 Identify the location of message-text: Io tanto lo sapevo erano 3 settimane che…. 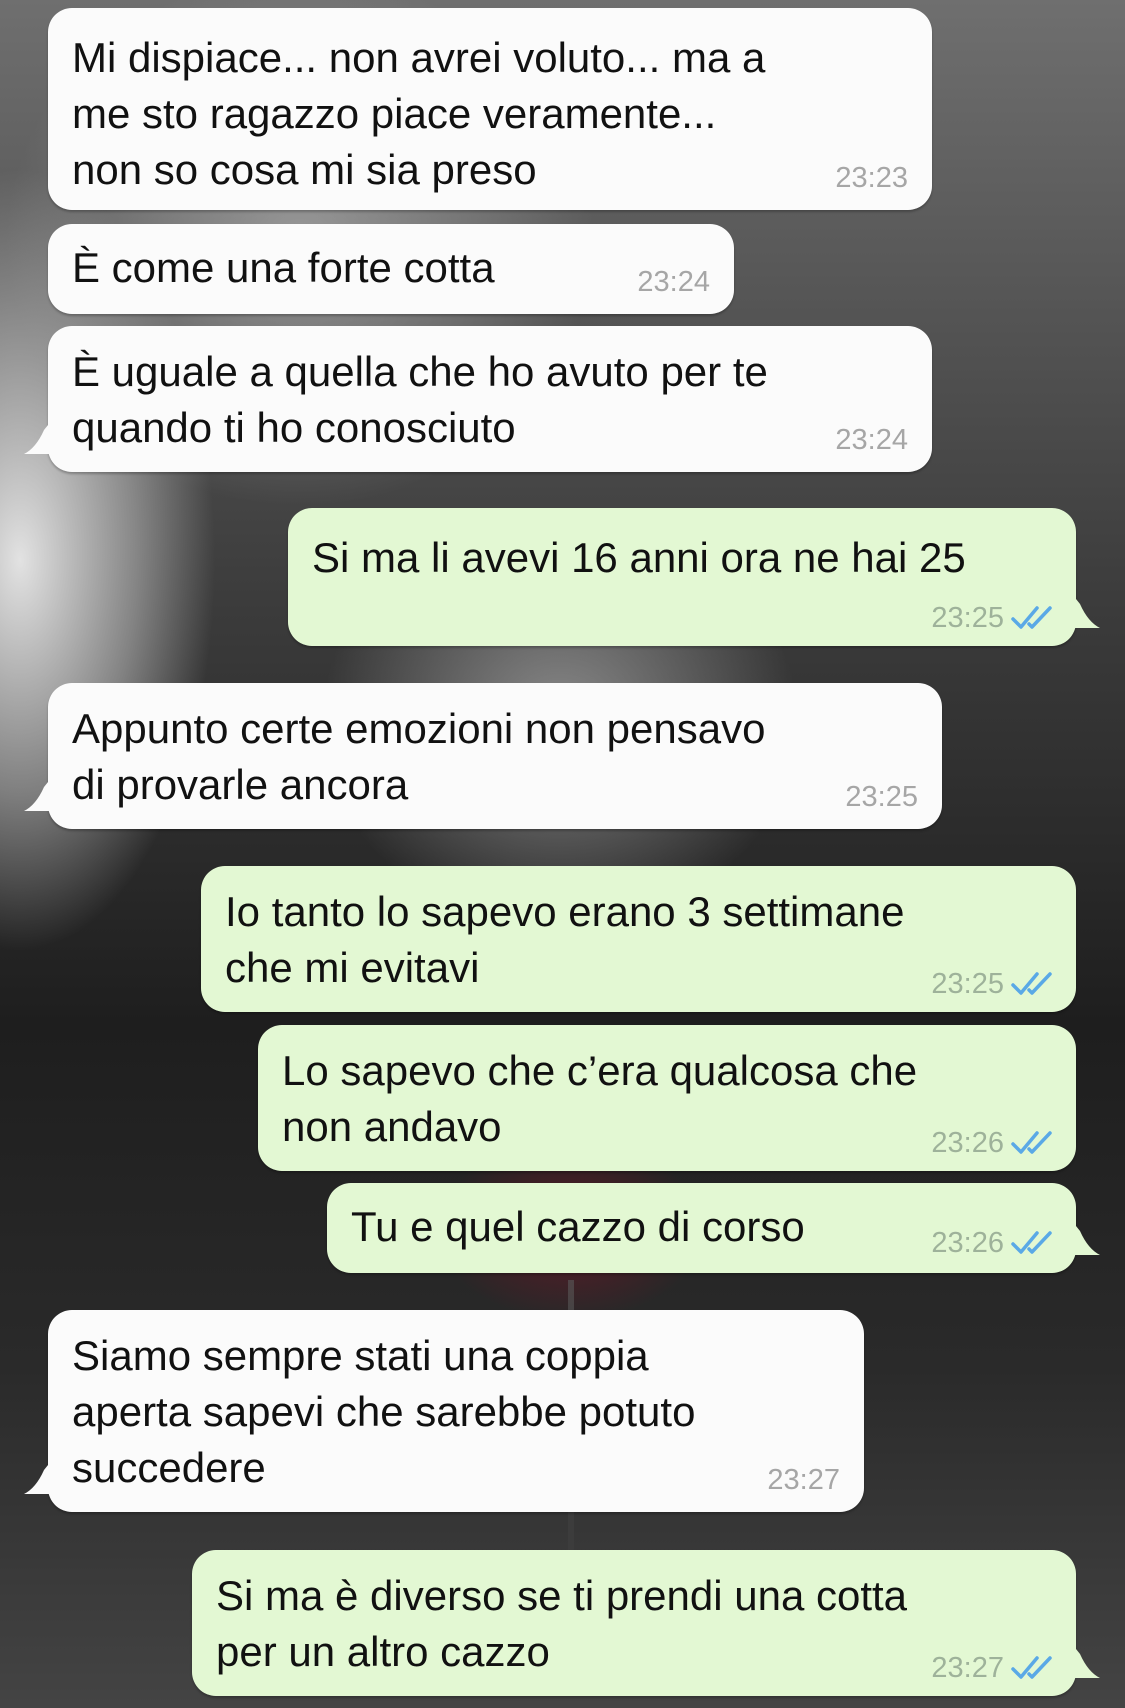
(565, 939).